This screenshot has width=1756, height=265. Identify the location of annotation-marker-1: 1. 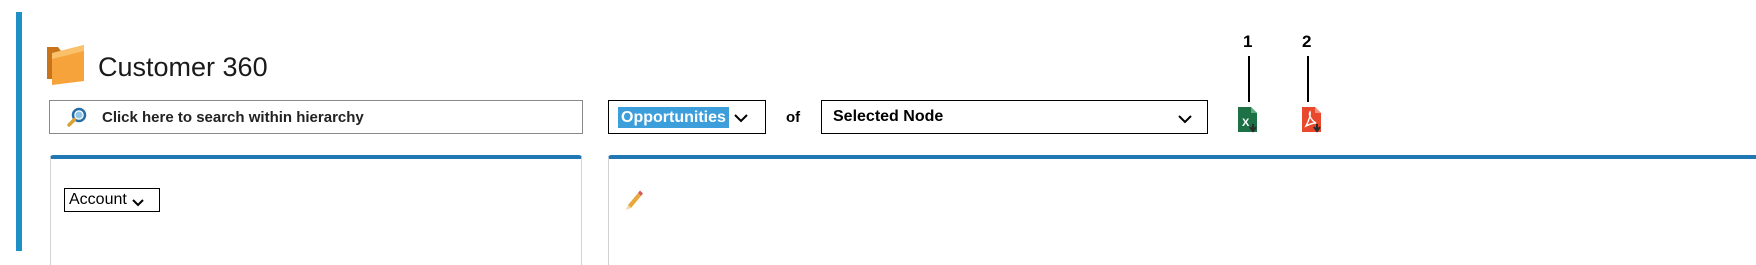
(1248, 41).